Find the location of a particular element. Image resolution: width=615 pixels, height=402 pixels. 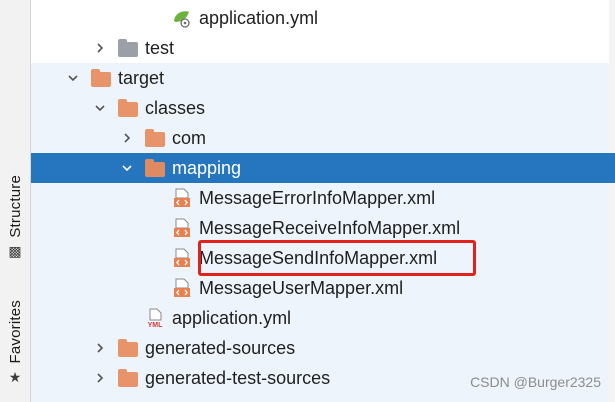

tree-row: MessageErrorInfoMapper.xml is located at coordinates (323, 198).